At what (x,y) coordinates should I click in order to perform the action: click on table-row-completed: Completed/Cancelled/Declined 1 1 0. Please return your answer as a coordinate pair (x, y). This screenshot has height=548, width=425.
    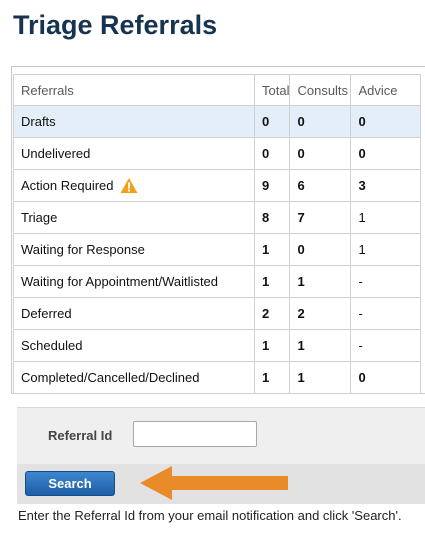
    Looking at the image, I should click on (217, 377).